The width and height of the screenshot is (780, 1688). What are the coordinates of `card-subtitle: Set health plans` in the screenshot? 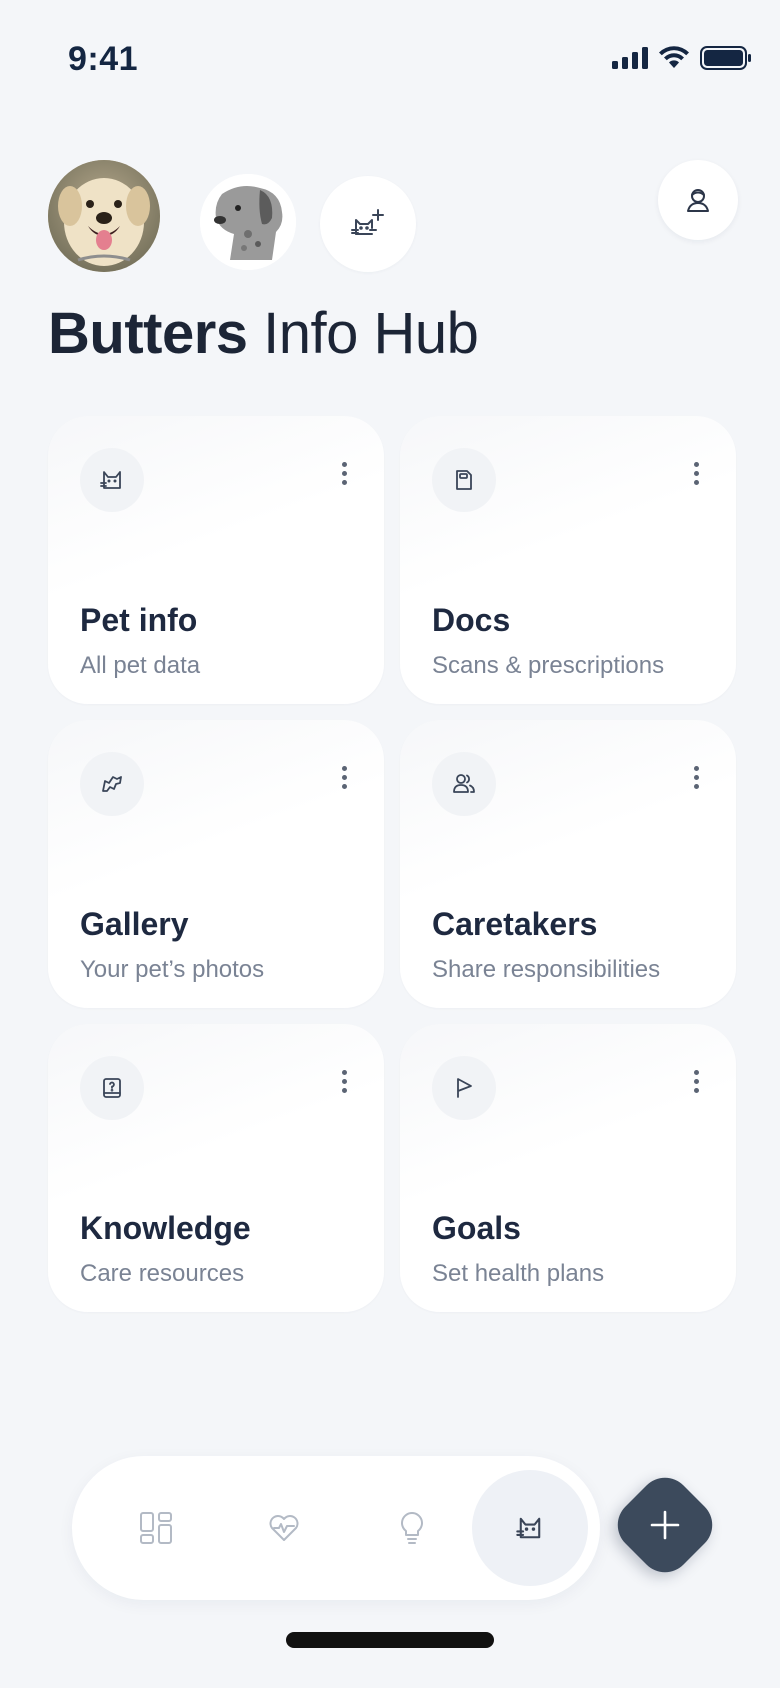 It's located at (518, 1273).